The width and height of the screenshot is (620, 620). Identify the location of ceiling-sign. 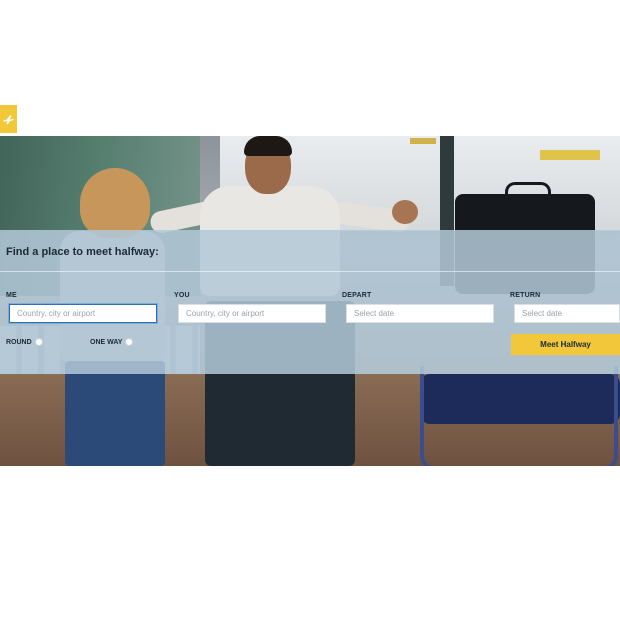
(570, 155).